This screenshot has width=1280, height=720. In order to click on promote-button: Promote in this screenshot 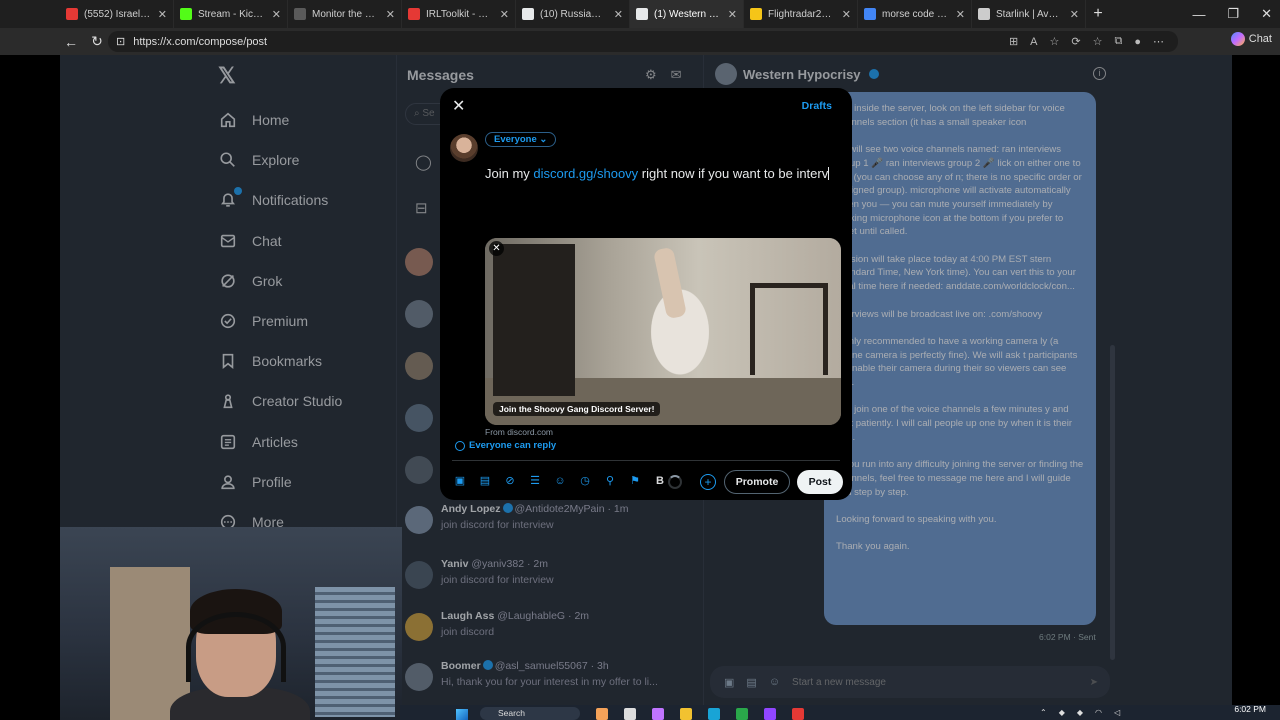, I will do `click(757, 482)`.